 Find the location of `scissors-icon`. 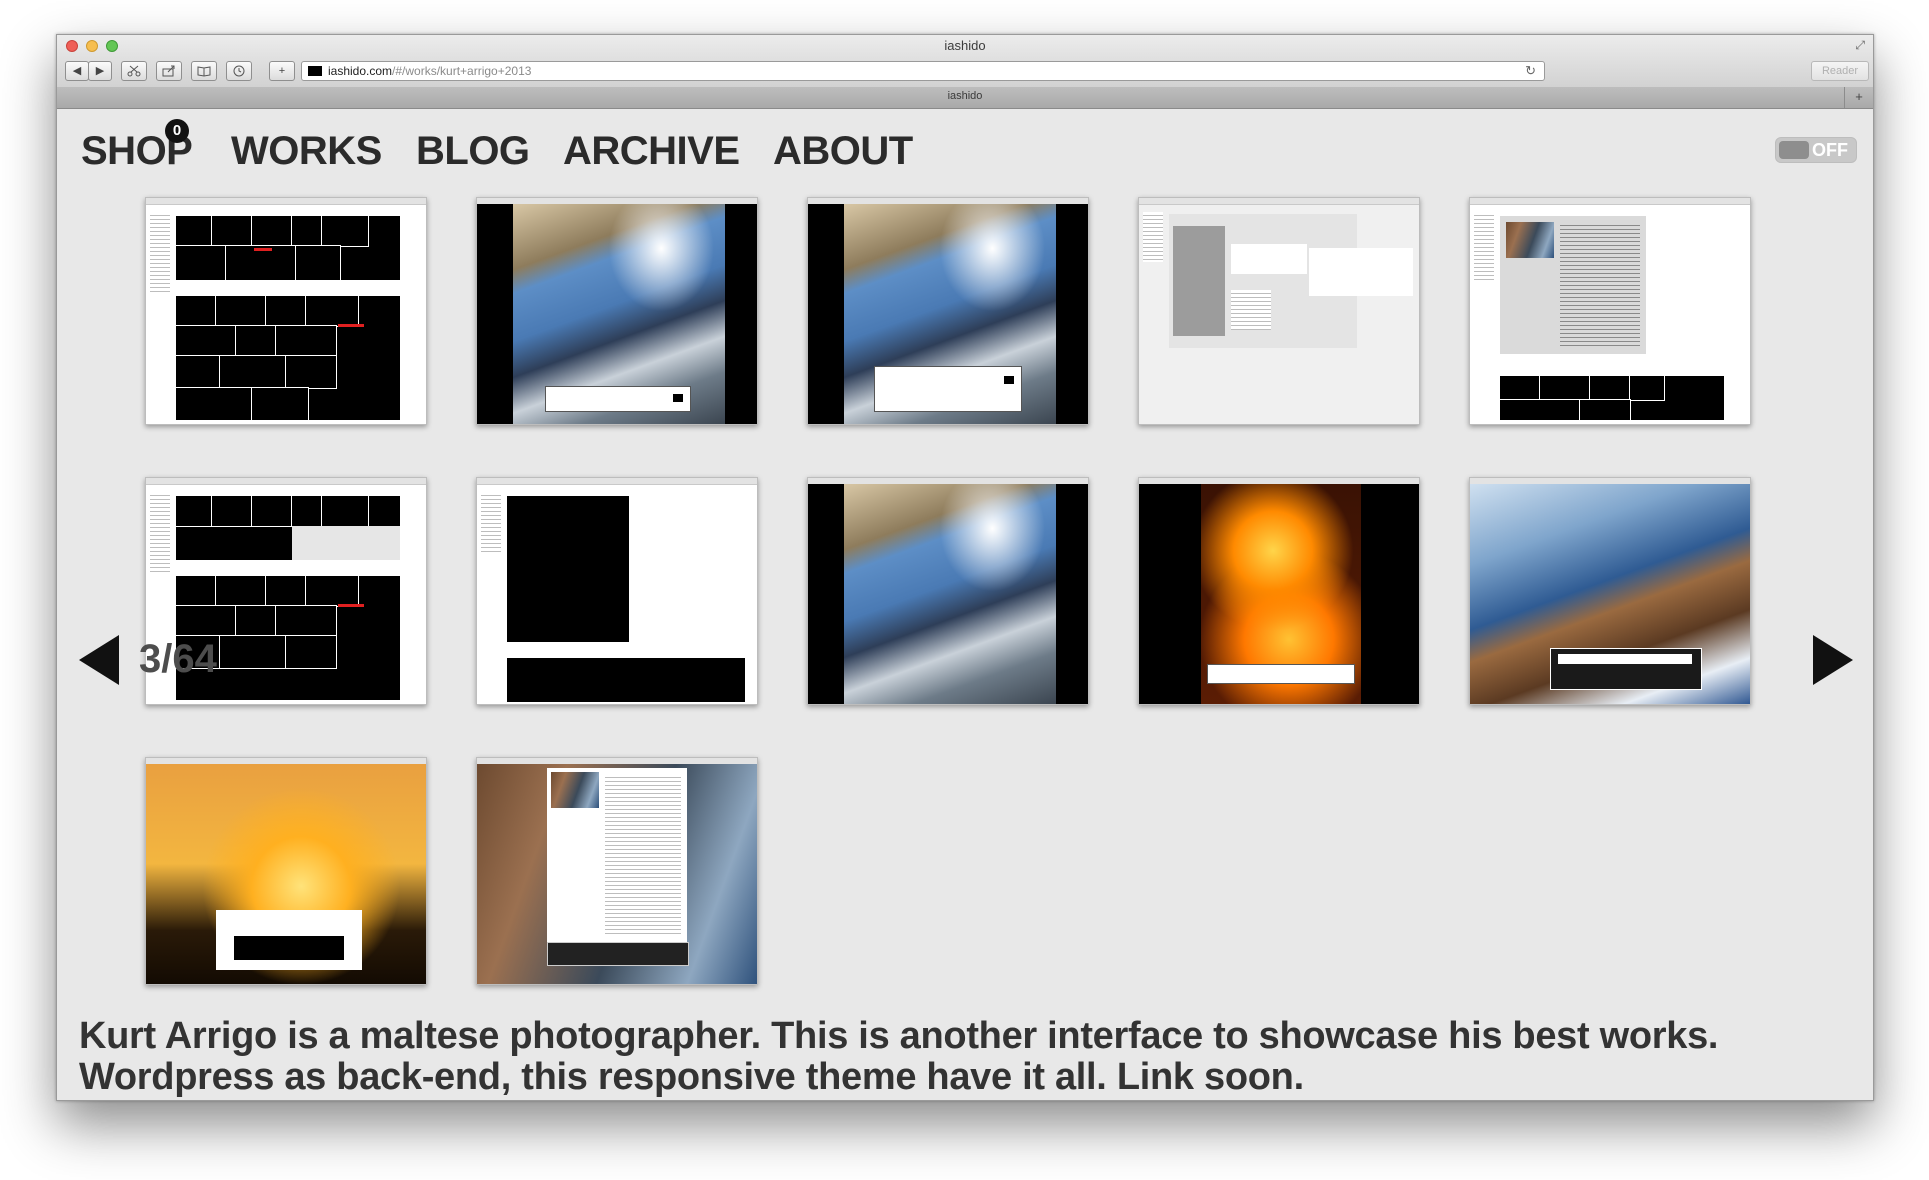

scissors-icon is located at coordinates (134, 71).